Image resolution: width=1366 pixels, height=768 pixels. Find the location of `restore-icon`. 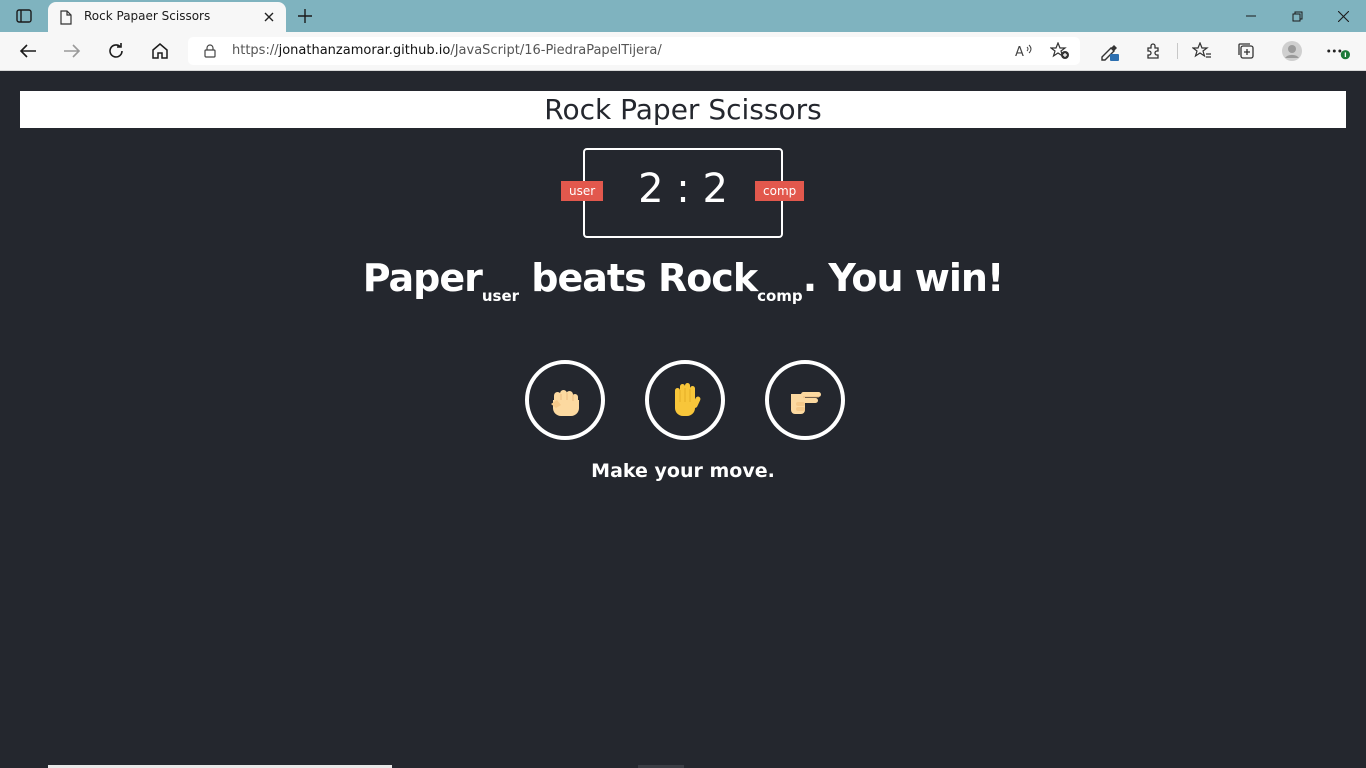

restore-icon is located at coordinates (1297, 16).